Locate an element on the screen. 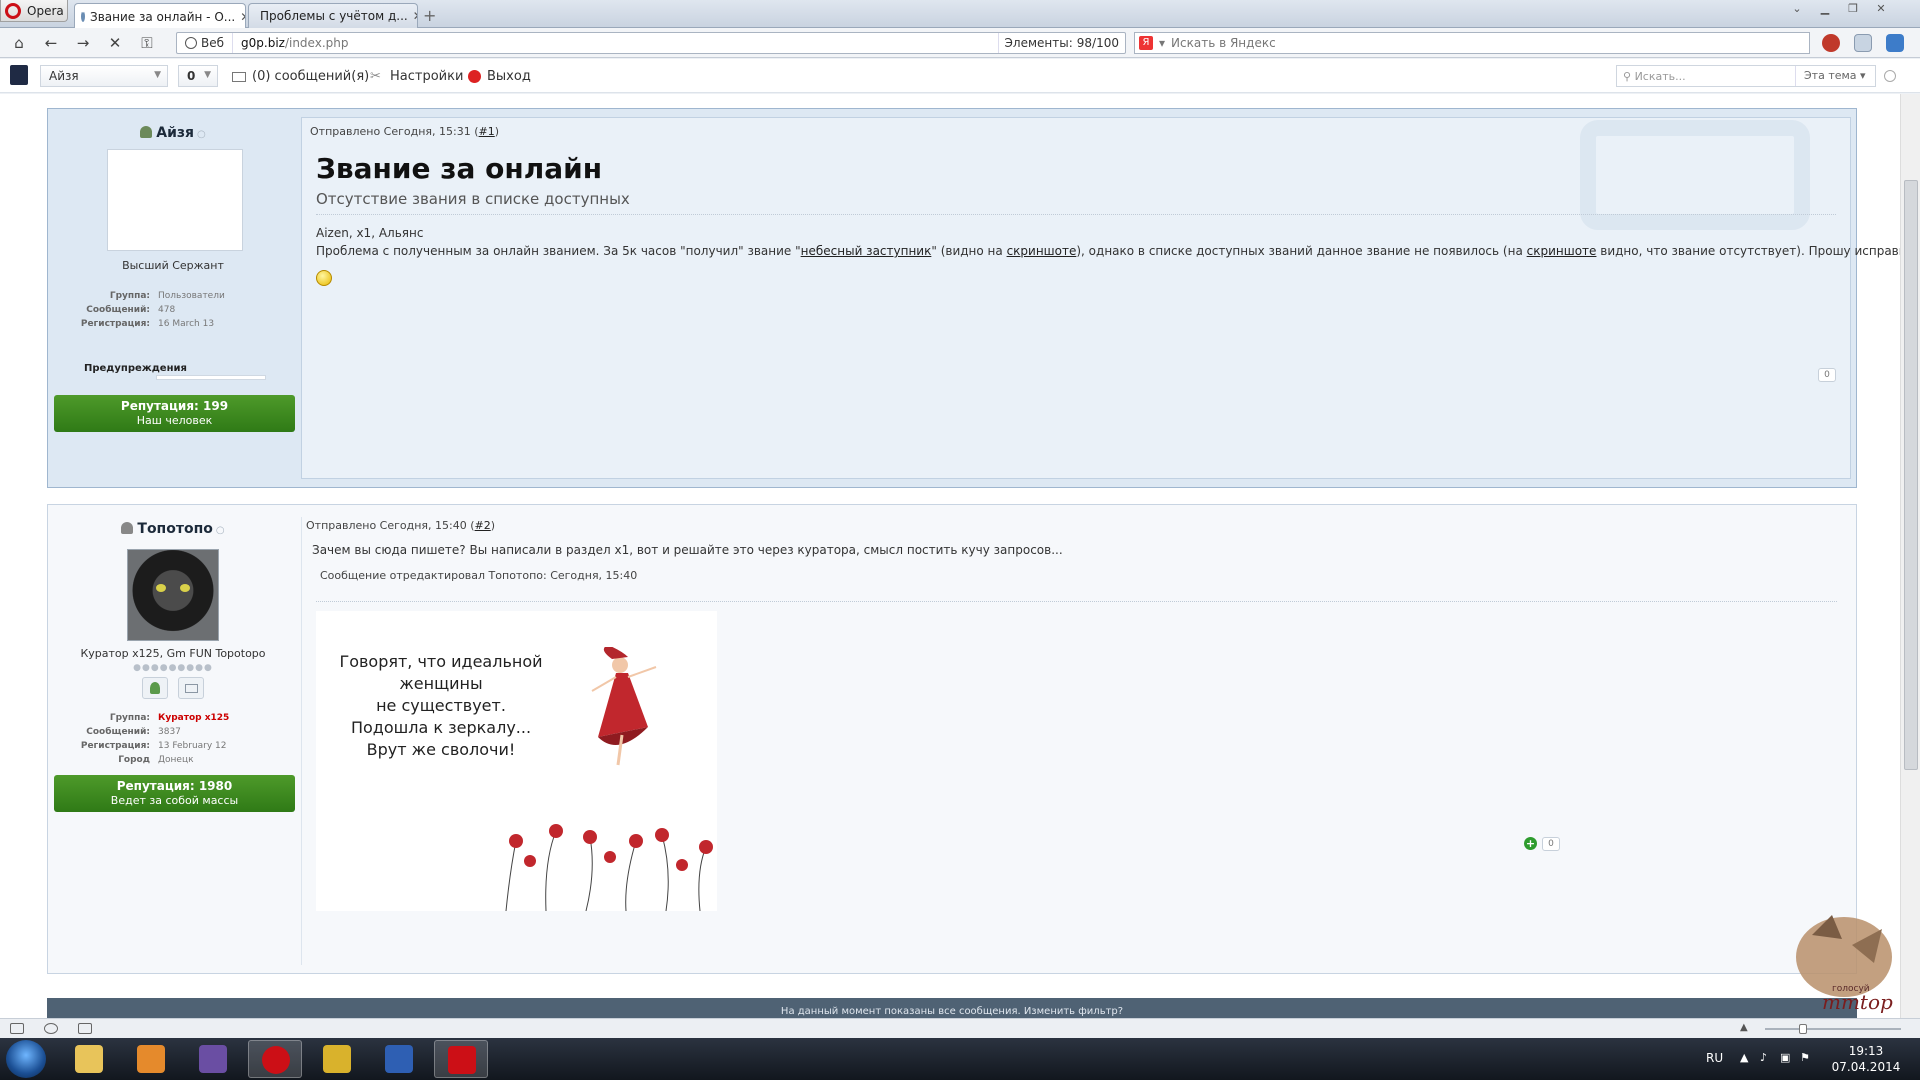 The width and height of the screenshot is (1920, 1080). opera-menu-label: Opera is located at coordinates (45, 10).